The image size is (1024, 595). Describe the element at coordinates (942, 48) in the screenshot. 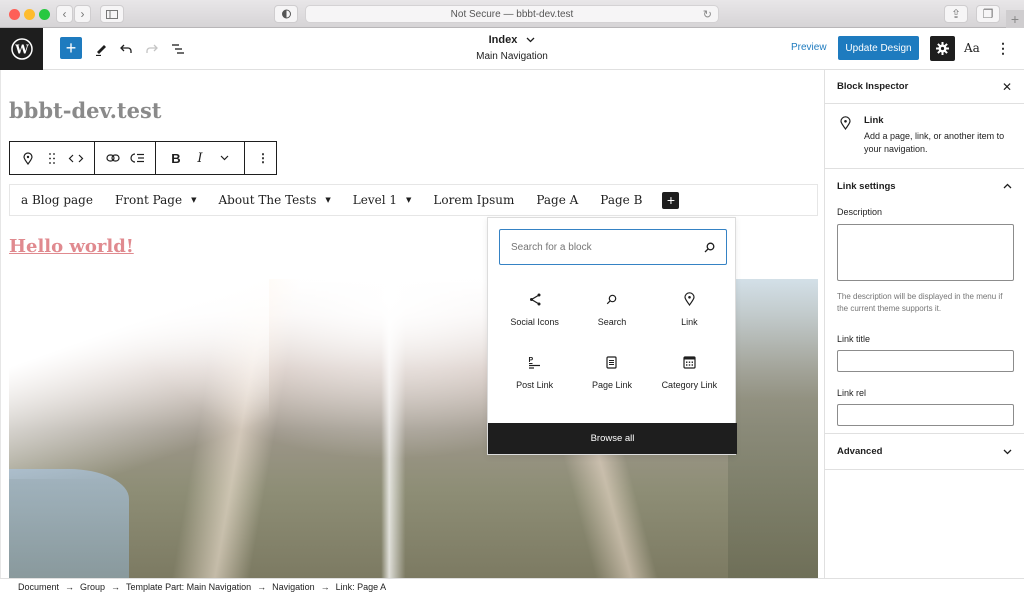

I see `settings-button` at that location.